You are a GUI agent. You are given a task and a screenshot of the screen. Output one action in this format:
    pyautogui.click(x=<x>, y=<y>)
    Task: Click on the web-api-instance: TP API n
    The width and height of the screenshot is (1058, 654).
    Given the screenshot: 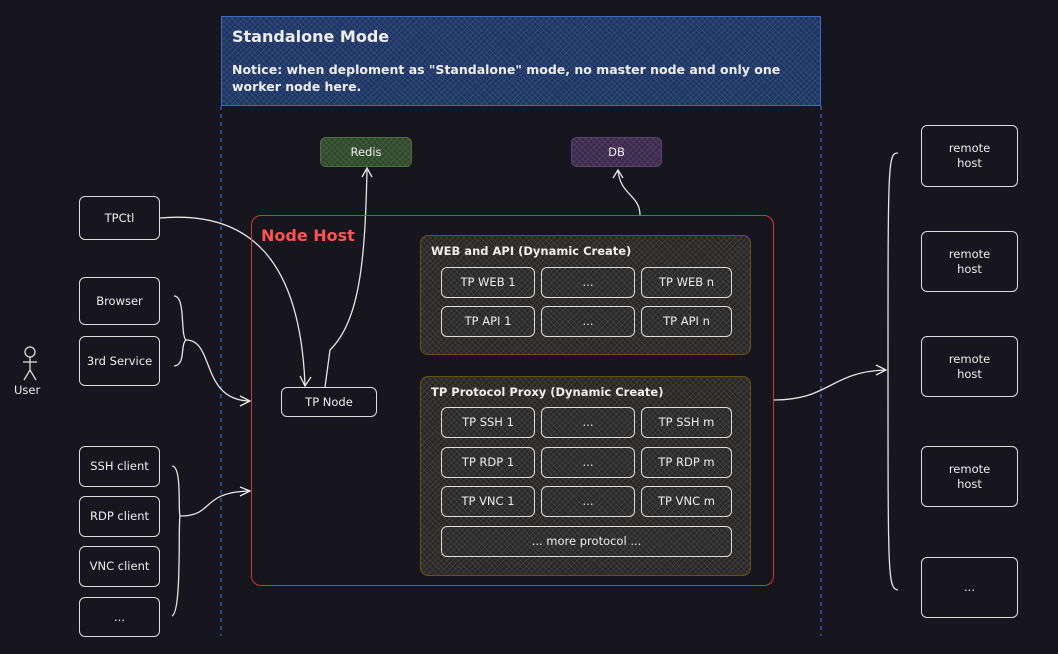 What is the action you would take?
    pyautogui.click(x=686, y=321)
    